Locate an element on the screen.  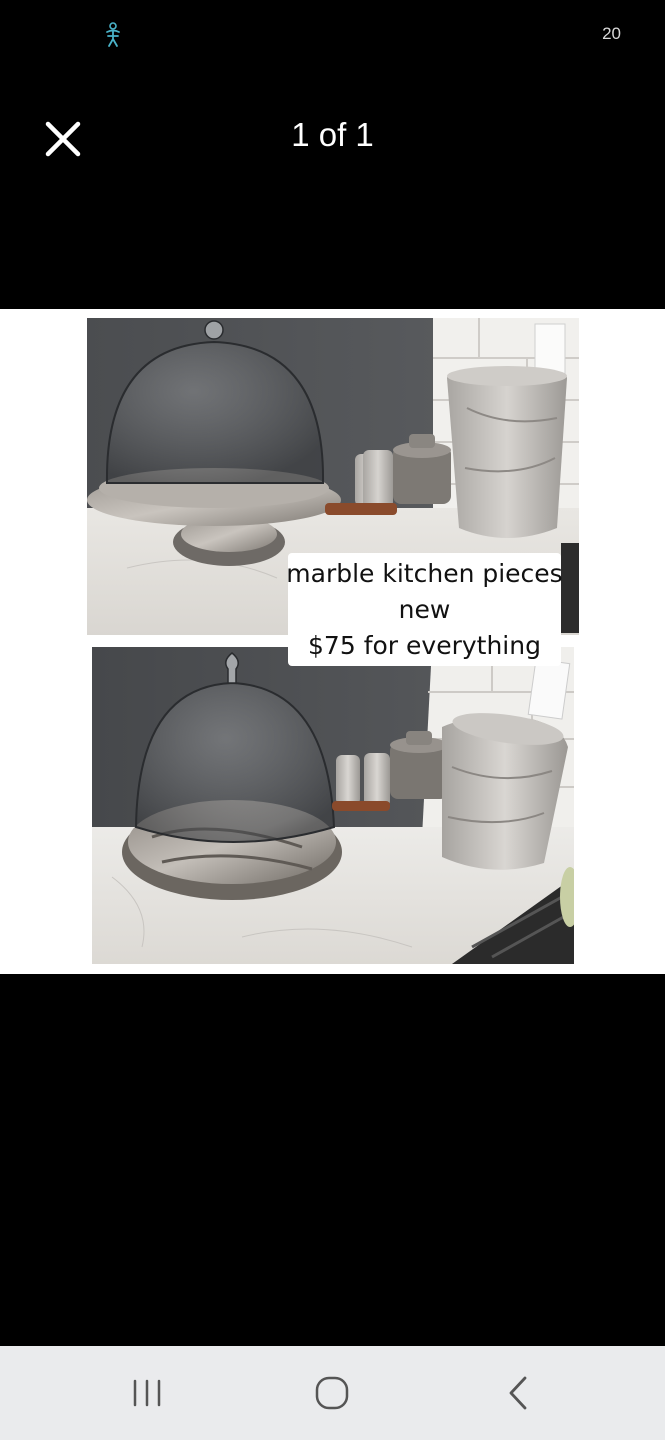
system-nav-bar is located at coordinates (332, 1393).